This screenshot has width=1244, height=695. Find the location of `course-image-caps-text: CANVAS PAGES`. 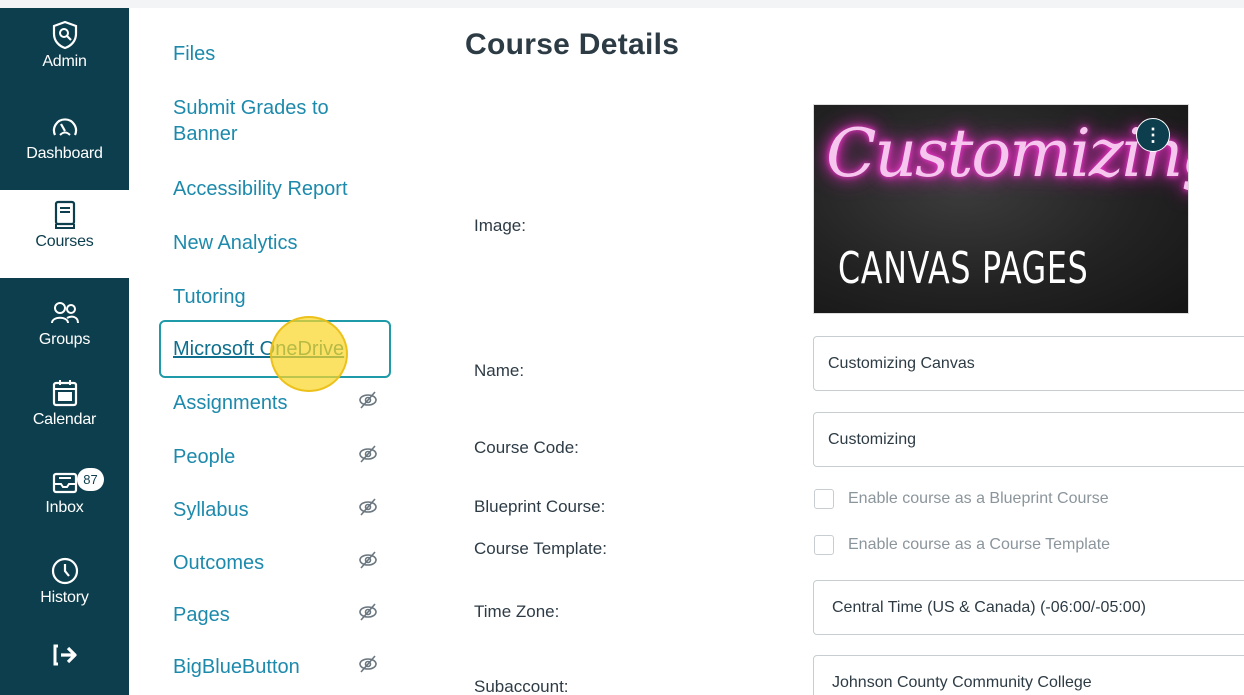

course-image-caps-text: CANVAS PAGES is located at coordinates (963, 268).